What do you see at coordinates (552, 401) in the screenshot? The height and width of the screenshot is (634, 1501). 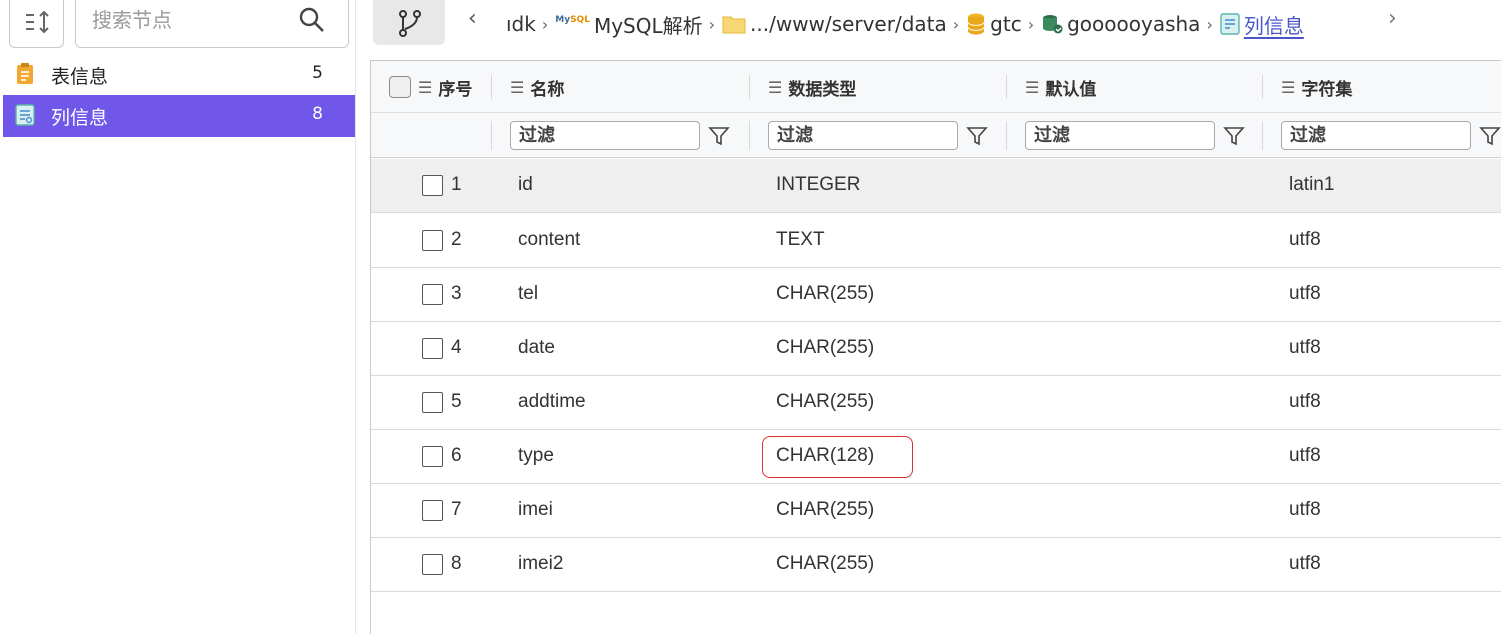 I see `column-name-cell: addtime` at bounding box center [552, 401].